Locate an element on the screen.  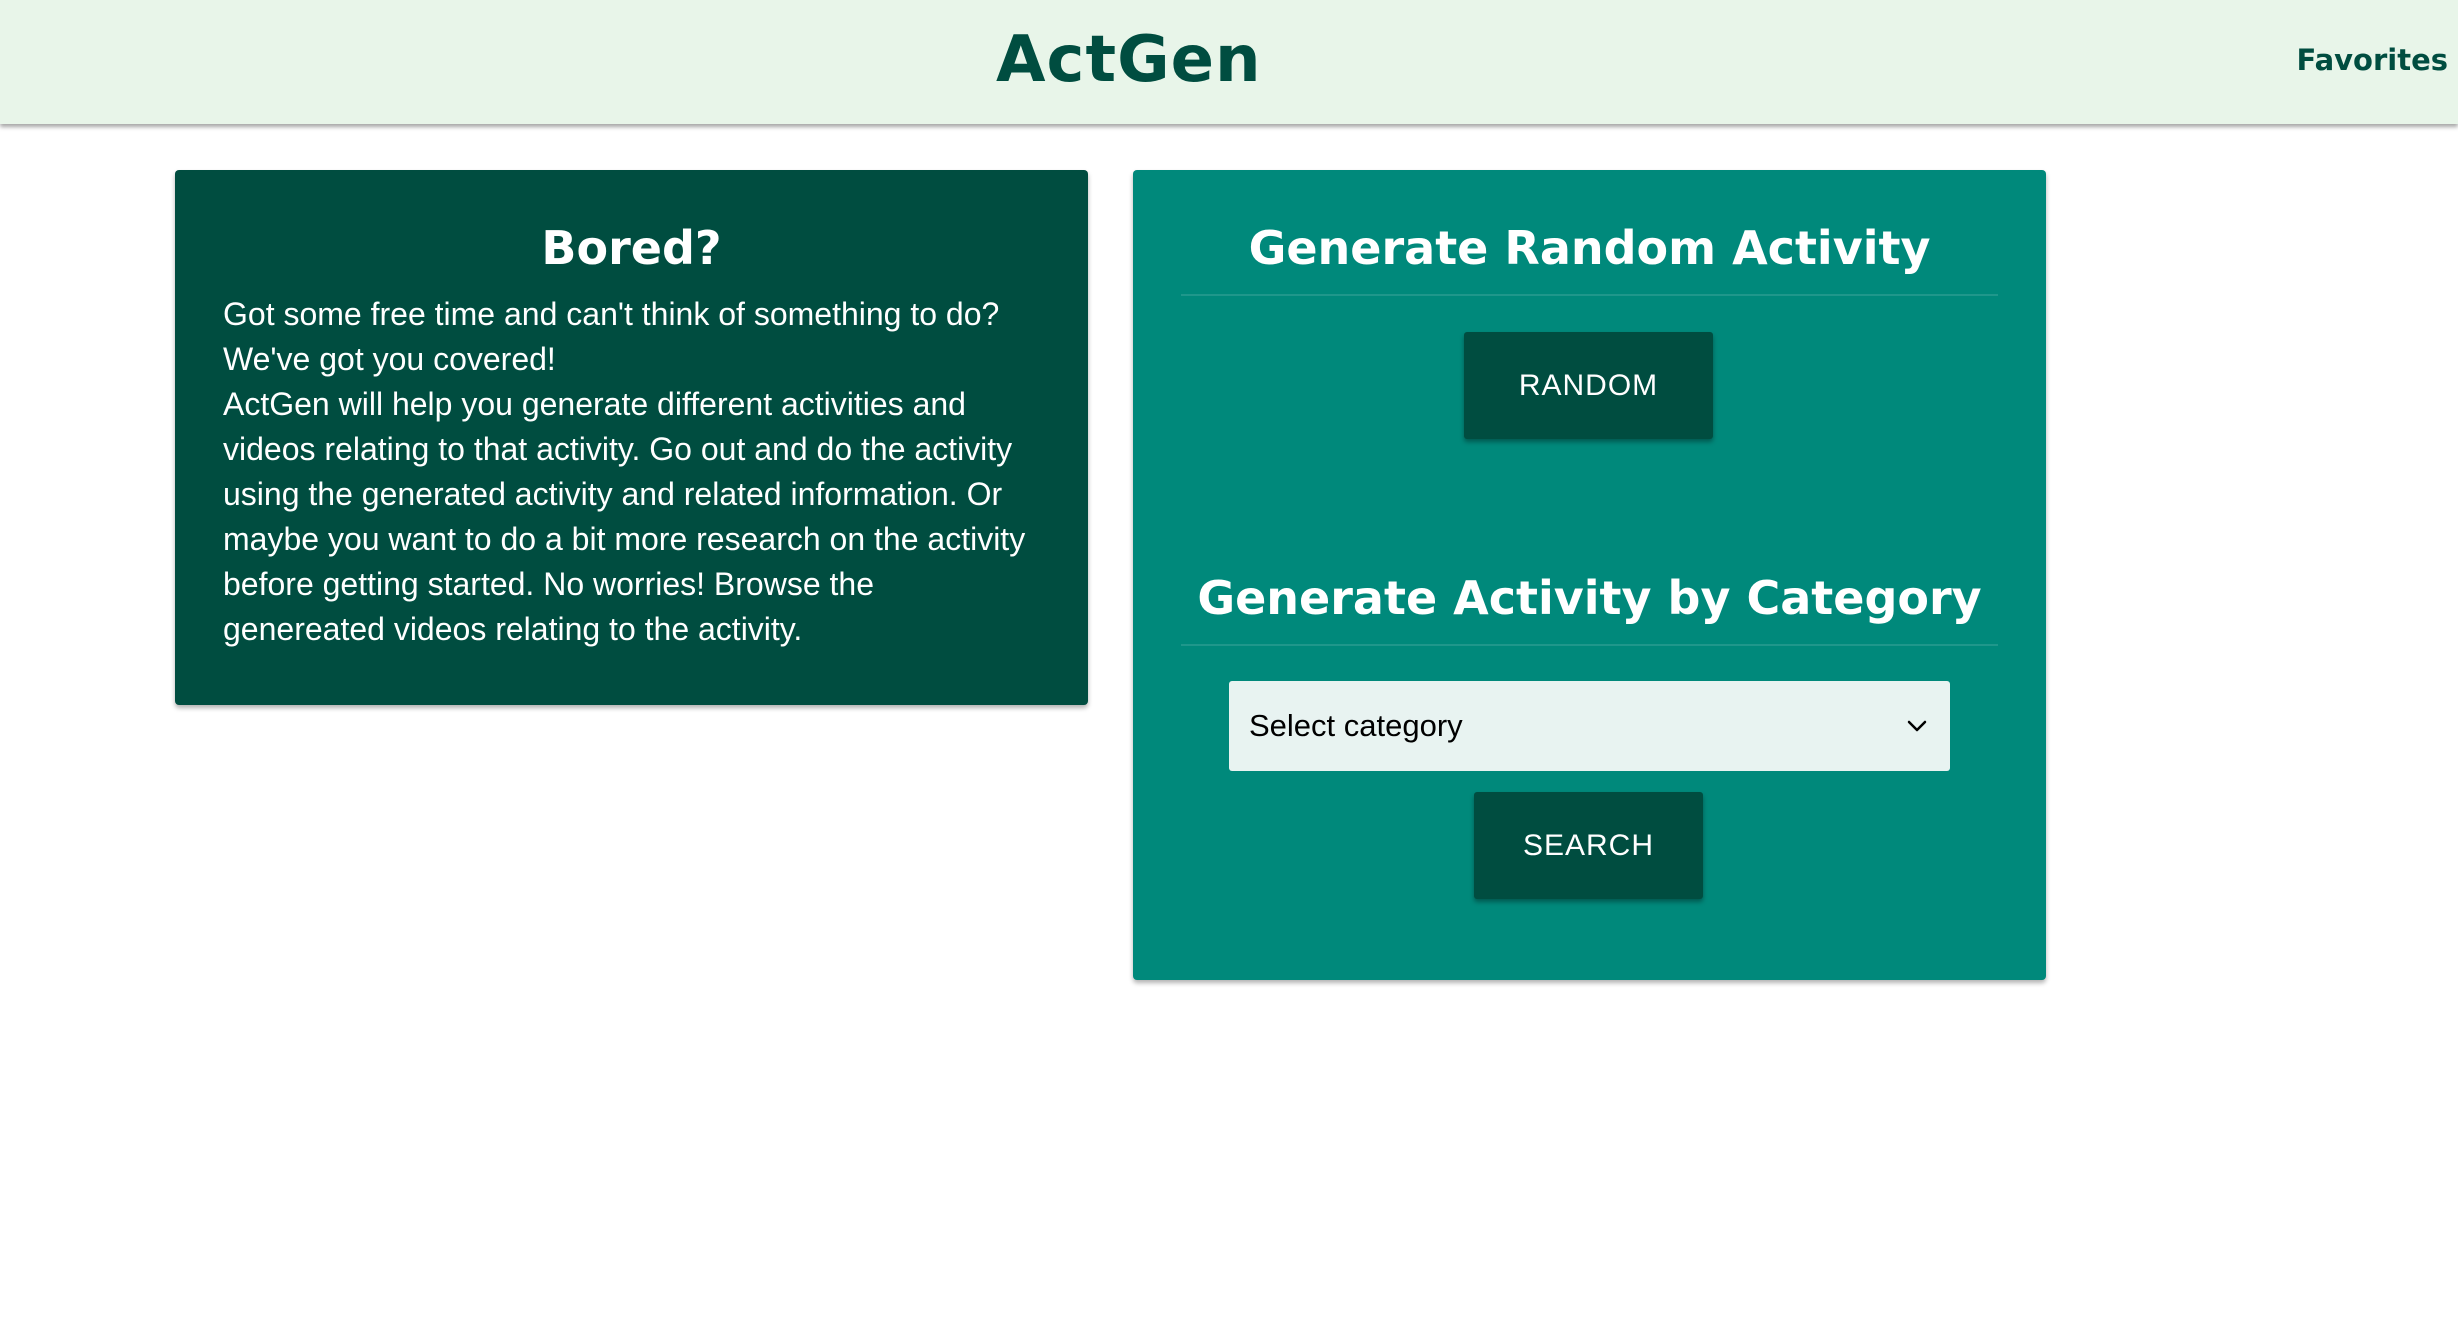
random-activity-title: Generate Random Activity is located at coordinates (1589, 248).